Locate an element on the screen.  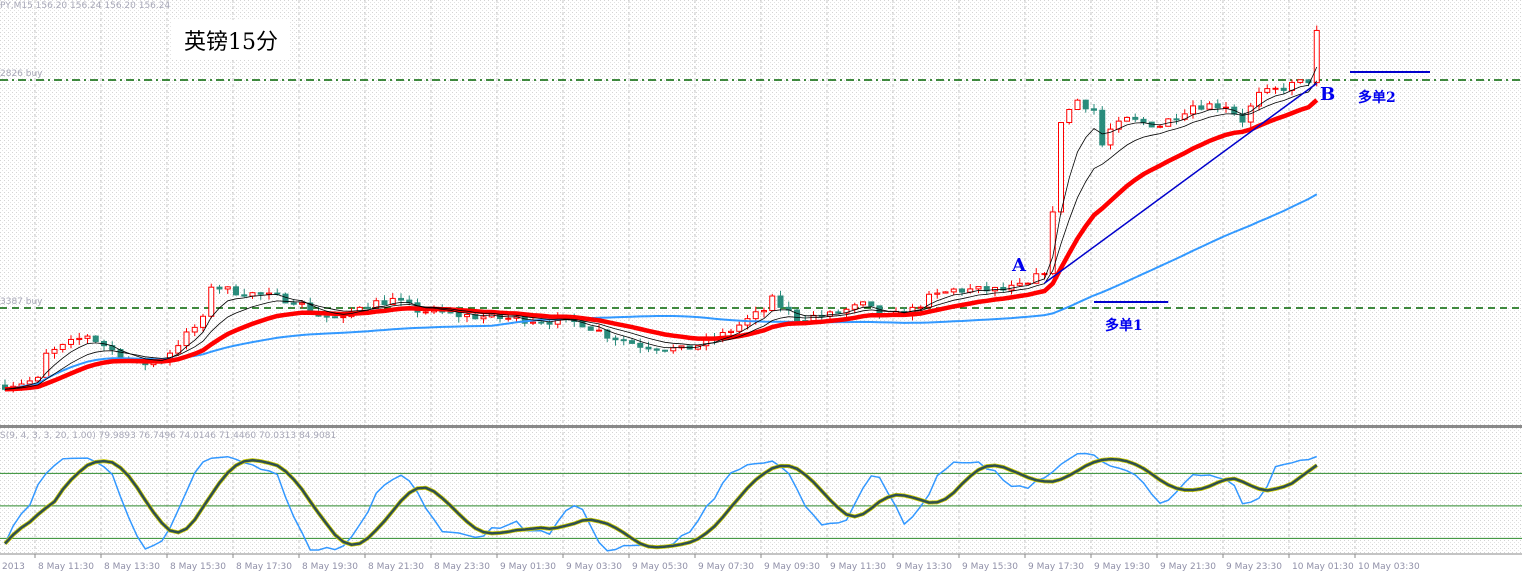
x-tick-label: 9 May 13:30 is located at coordinates (924, 567).